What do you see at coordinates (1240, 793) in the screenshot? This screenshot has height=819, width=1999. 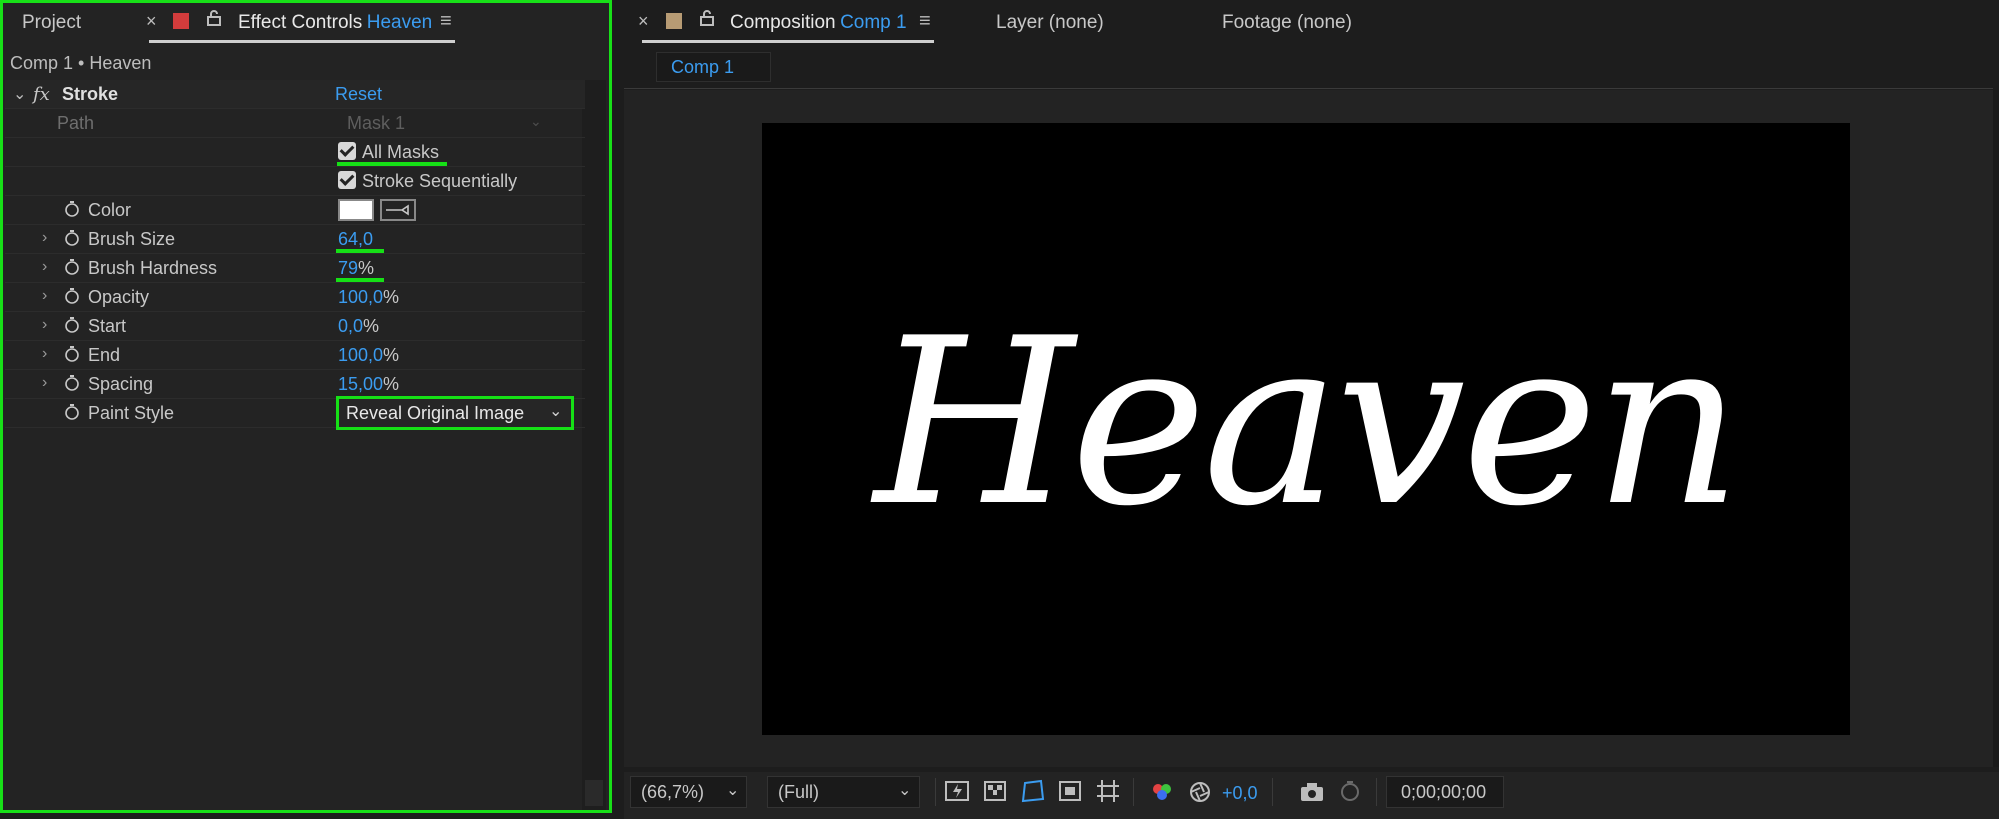 I see `exposure-value: +0,0` at bounding box center [1240, 793].